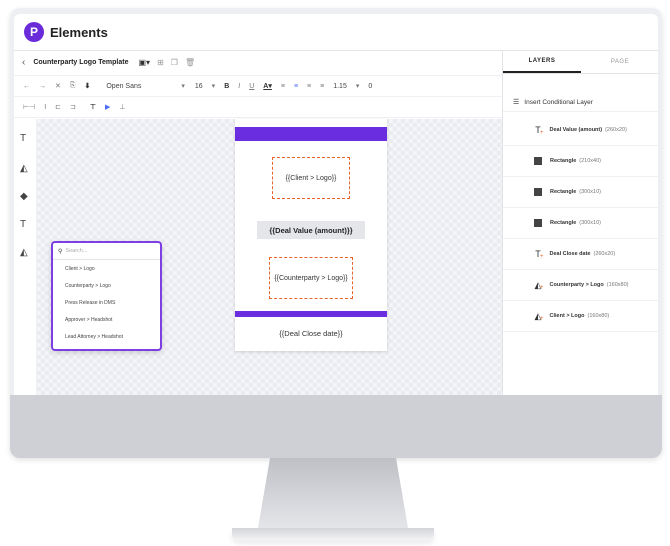 The height and width of the screenshot is (546, 670). Describe the element at coordinates (23, 224) in the screenshot. I see `dynamic-text-tool-icon: T` at that location.